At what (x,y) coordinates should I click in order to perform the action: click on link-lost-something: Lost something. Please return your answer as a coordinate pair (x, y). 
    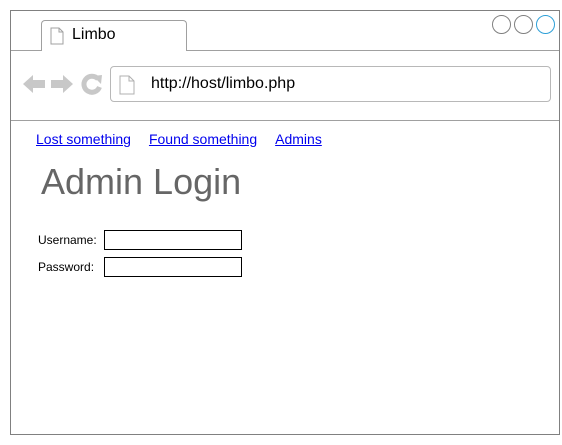
    Looking at the image, I should click on (83, 139).